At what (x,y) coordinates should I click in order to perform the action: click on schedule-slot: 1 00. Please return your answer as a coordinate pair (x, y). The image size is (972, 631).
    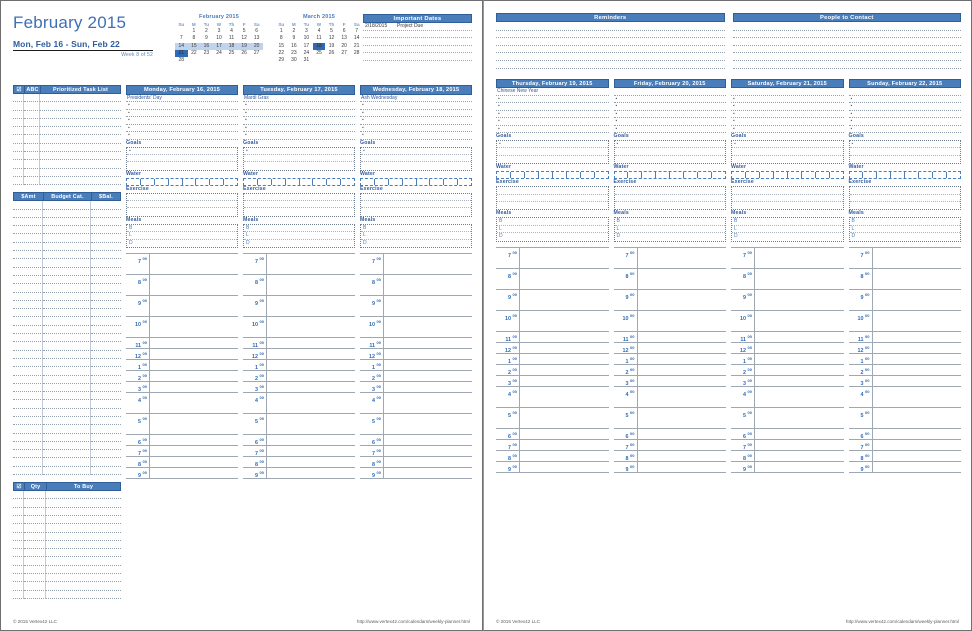
    Looking at the image, I should click on (670, 359).